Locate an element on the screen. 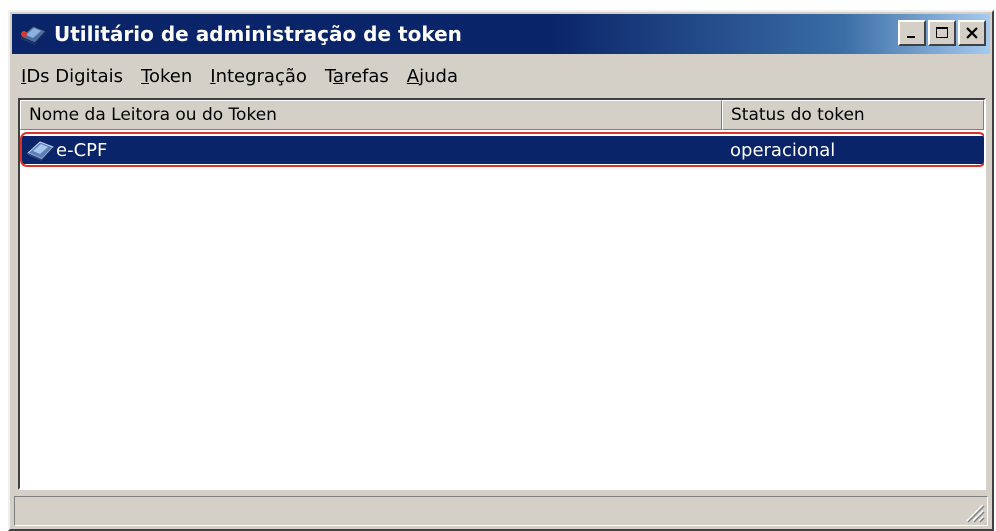  close-button is located at coordinates (972, 33).